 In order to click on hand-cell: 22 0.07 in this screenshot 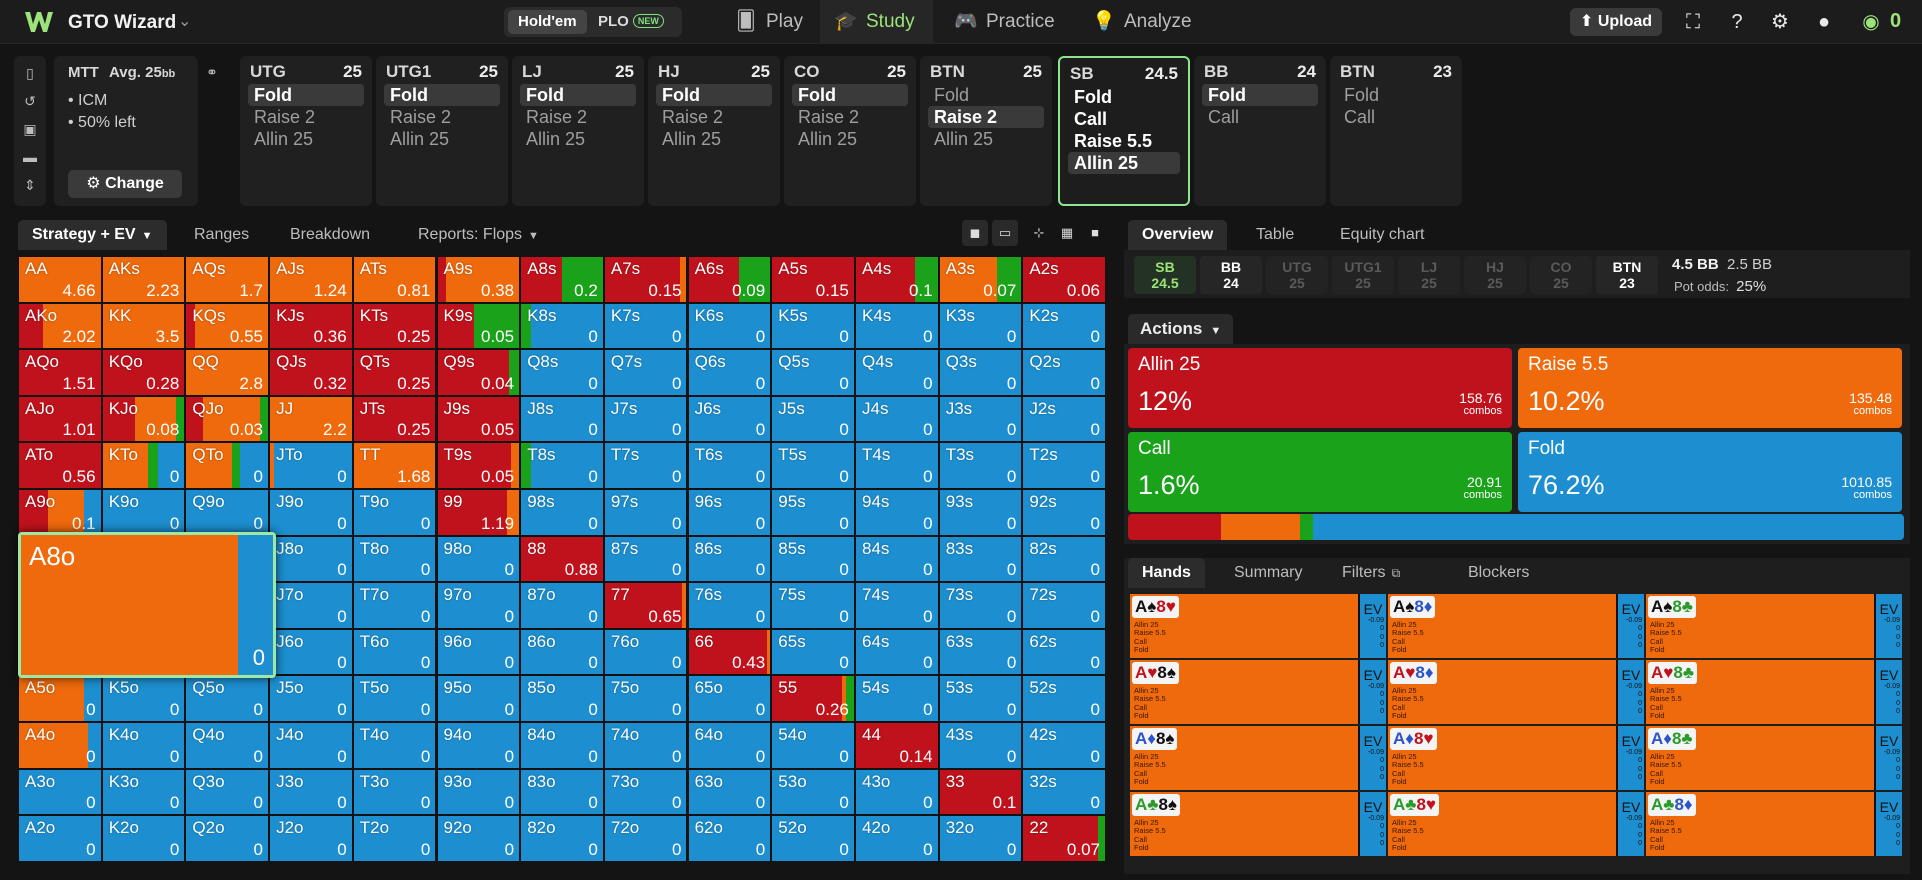, I will do `click(1064, 838)`.